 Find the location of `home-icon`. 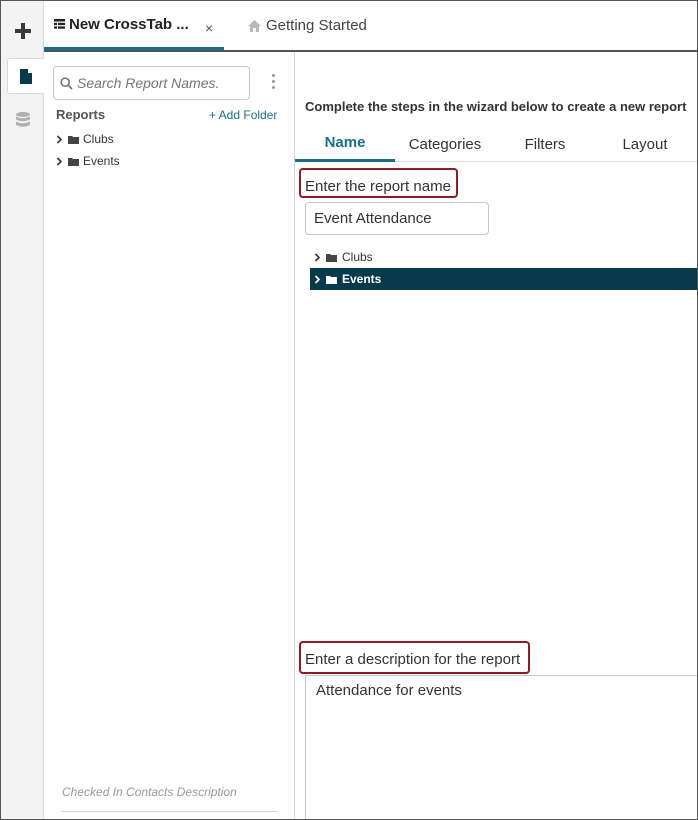

home-icon is located at coordinates (254, 25).